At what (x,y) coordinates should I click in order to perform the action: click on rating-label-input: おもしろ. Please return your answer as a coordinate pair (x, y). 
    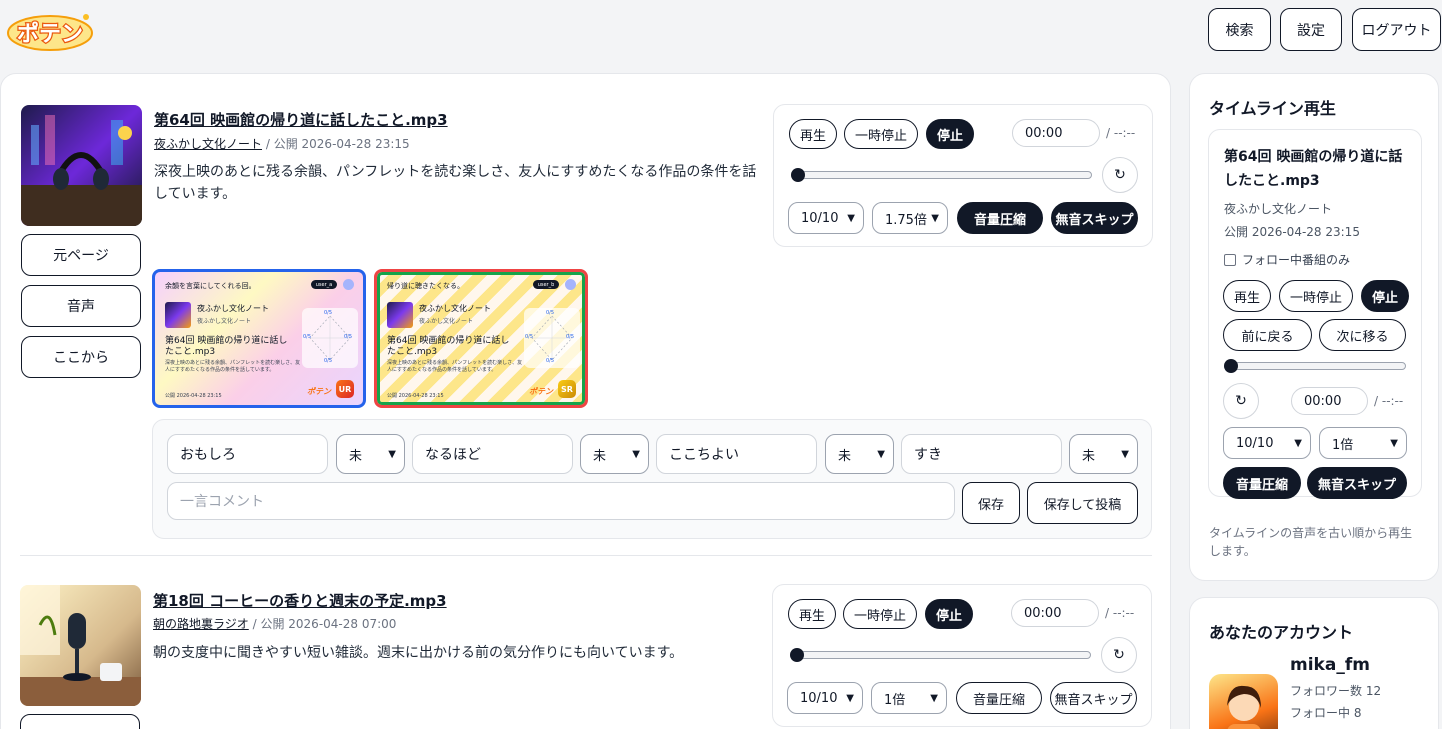
    Looking at the image, I should click on (247, 454).